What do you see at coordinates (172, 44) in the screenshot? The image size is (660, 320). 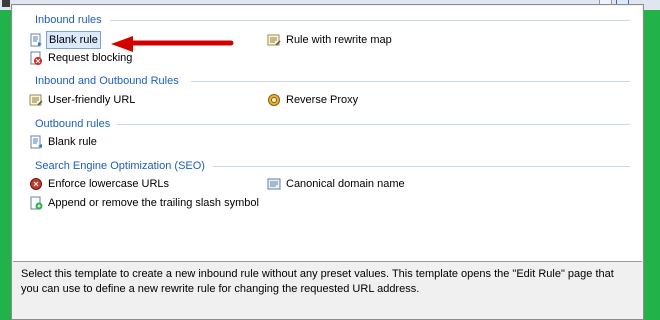 I see `annotation-arrow-icon` at bounding box center [172, 44].